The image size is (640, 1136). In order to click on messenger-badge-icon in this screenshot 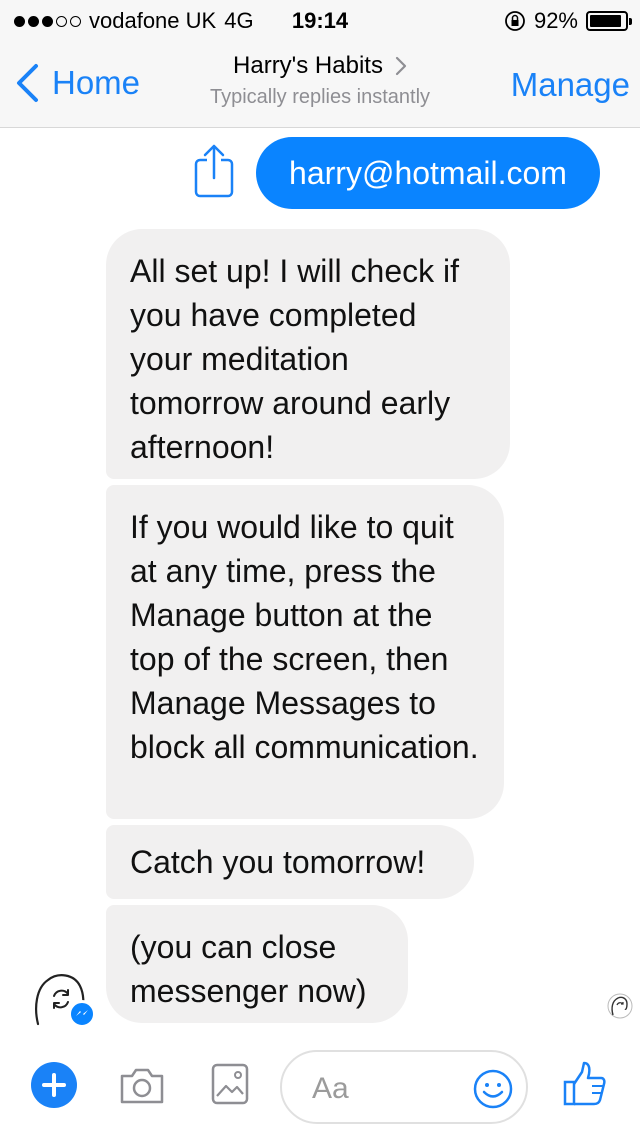, I will do `click(82, 1014)`.